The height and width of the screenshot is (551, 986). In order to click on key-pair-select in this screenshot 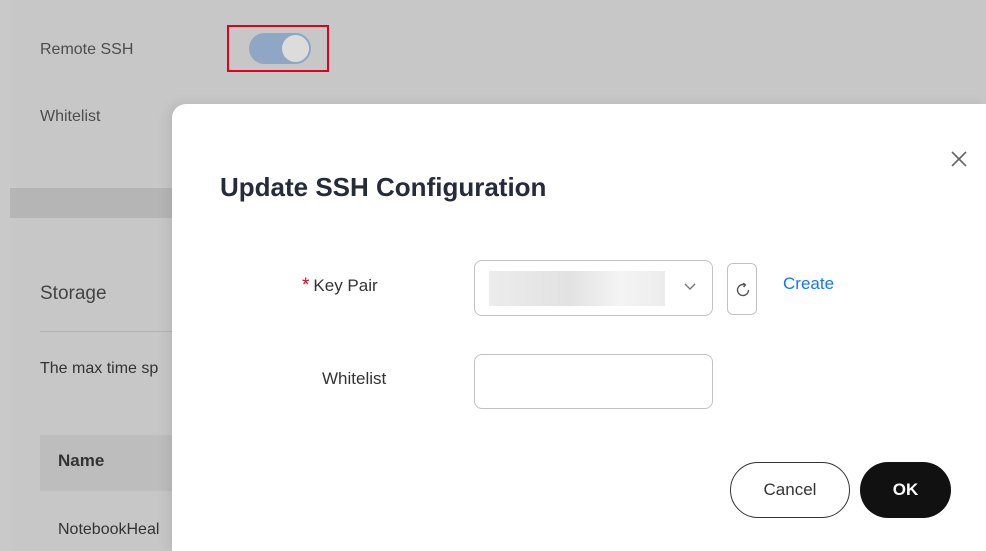, I will do `click(593, 288)`.